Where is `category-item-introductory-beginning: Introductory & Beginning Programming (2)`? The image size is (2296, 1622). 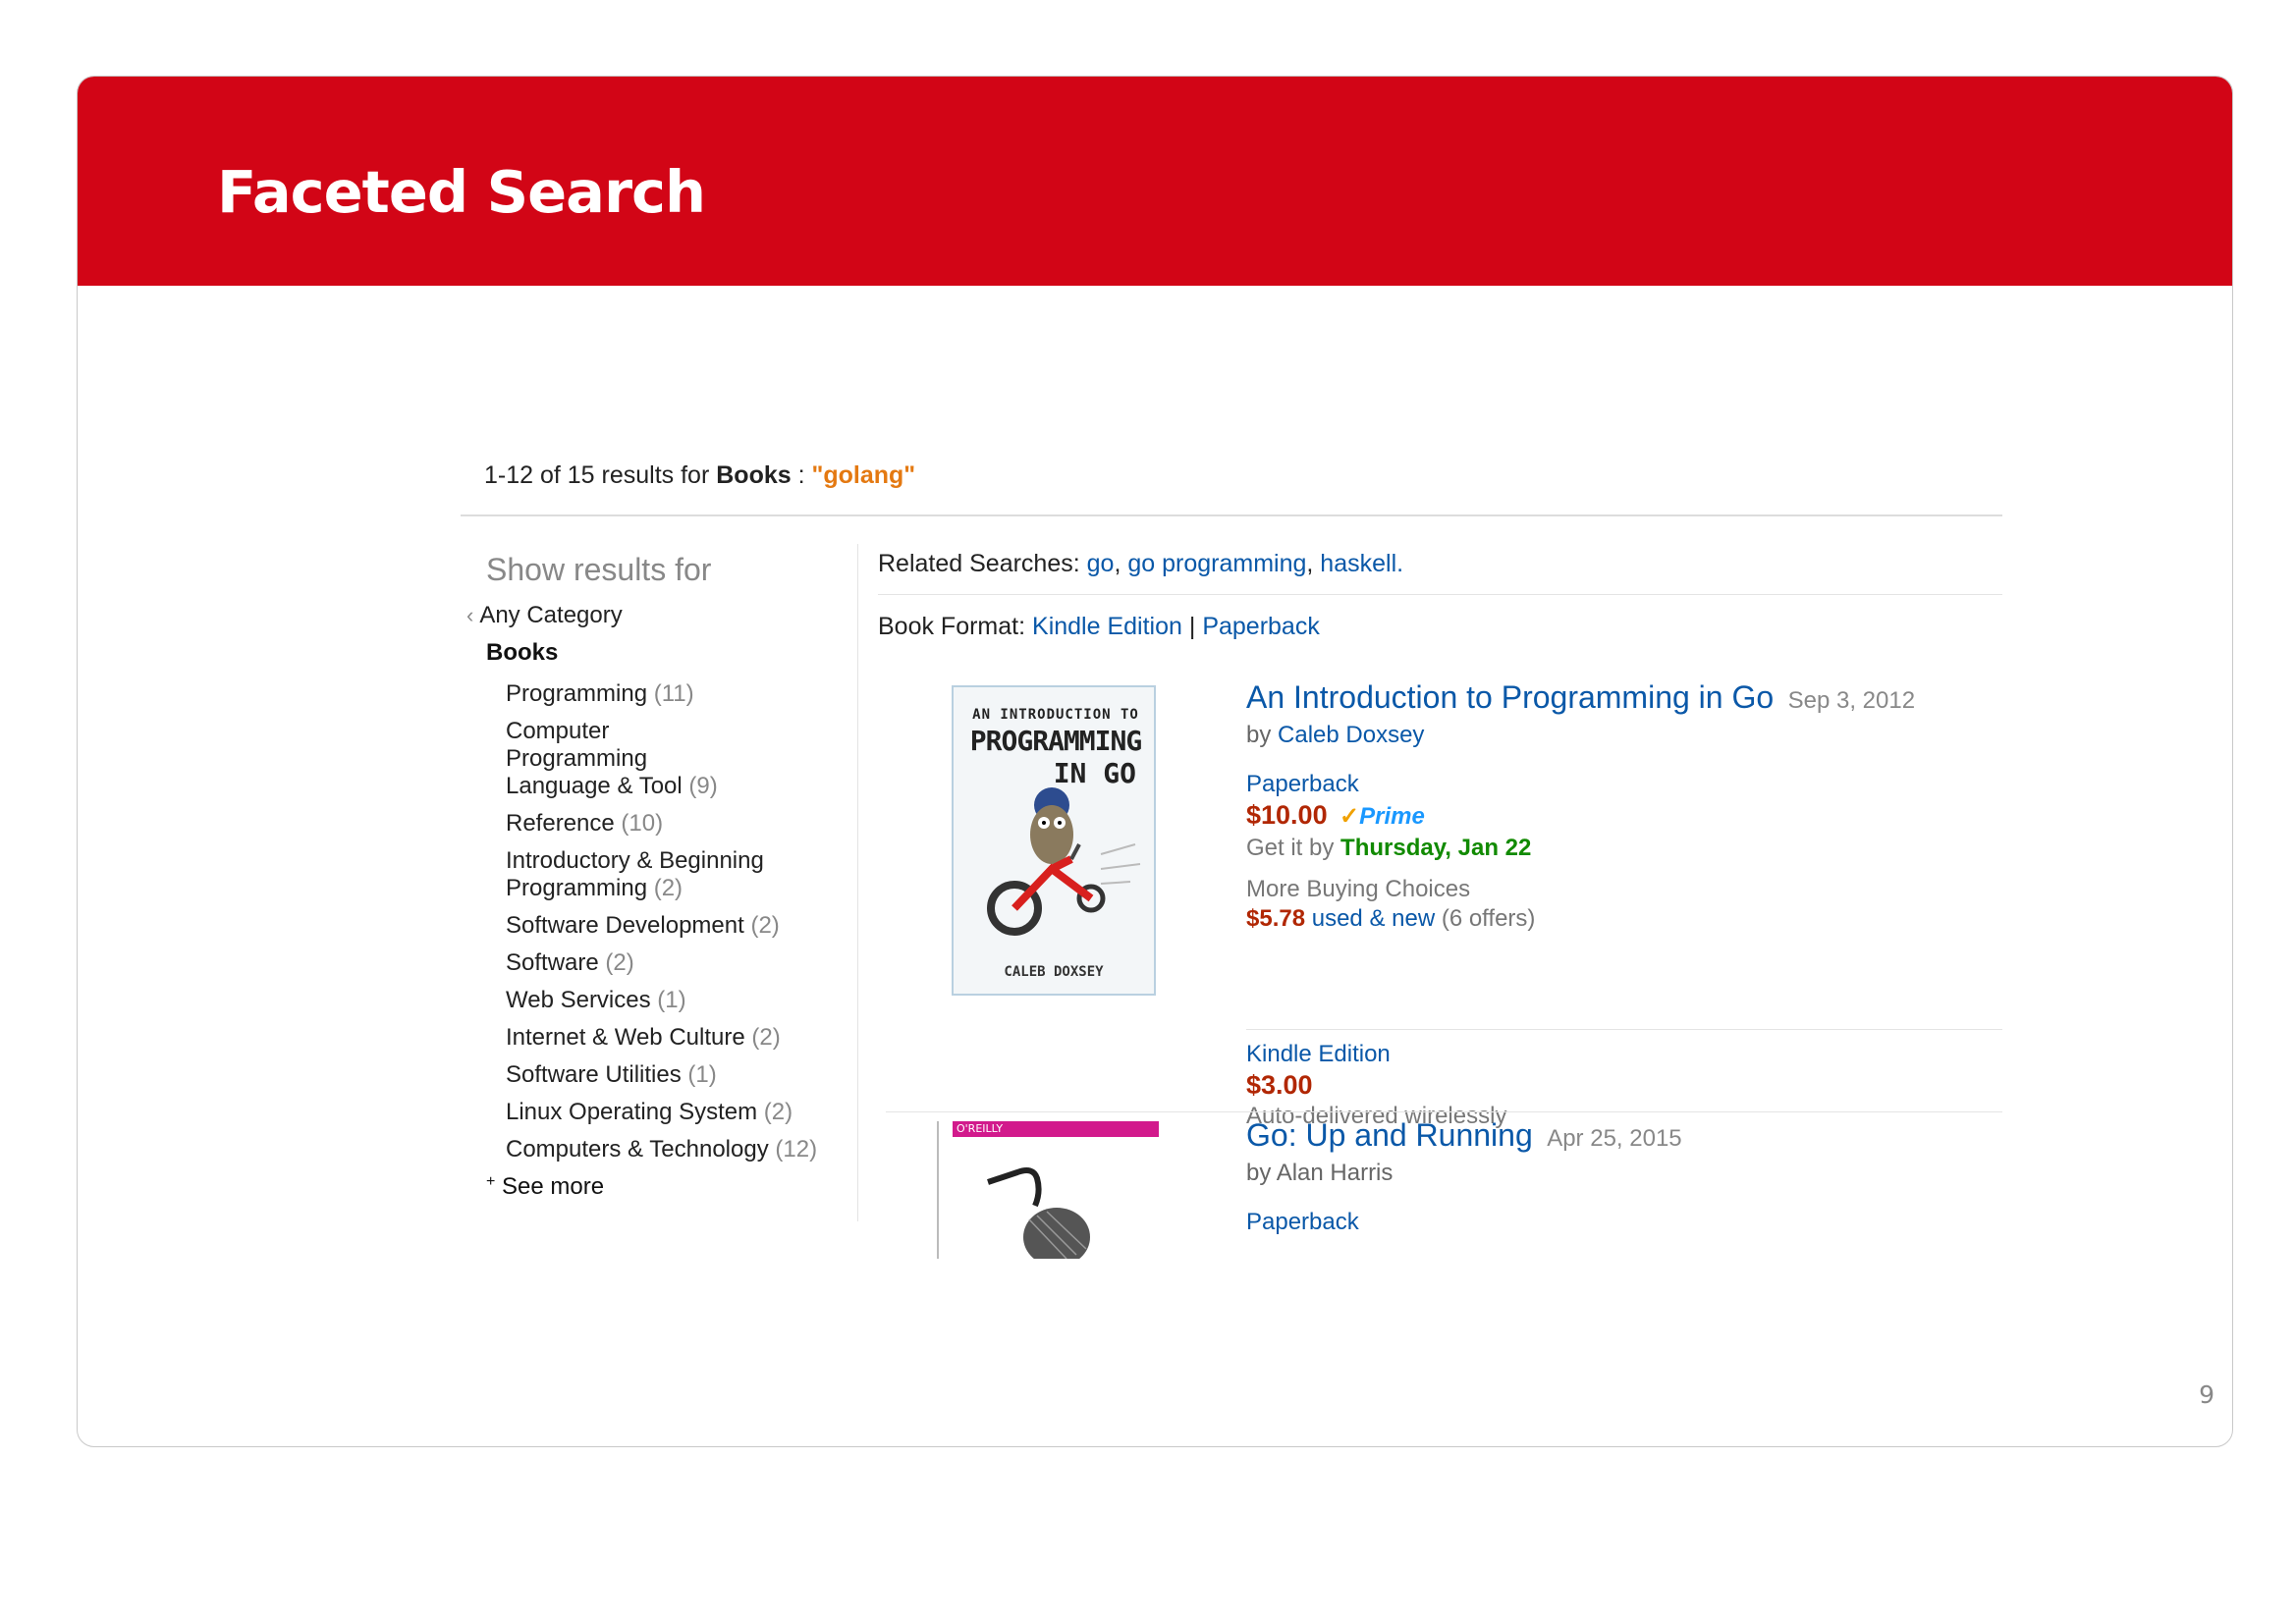 category-item-introductory-beginning: Introductory & Beginning Programming (2) is located at coordinates (648, 874).